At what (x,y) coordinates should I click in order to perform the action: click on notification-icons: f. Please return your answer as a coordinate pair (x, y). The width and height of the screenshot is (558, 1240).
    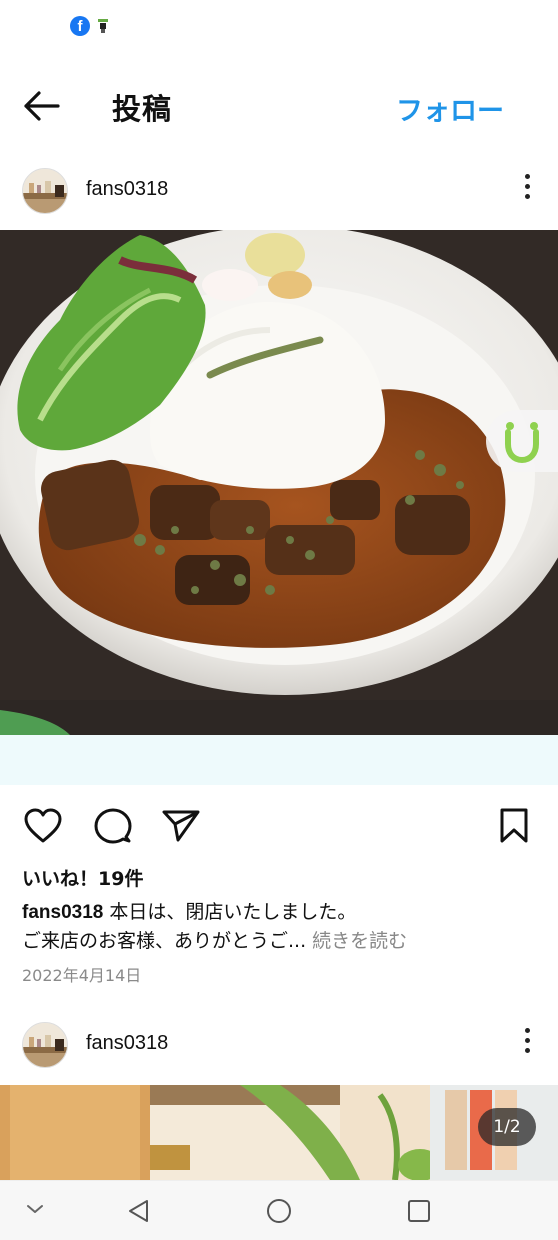
    Looking at the image, I should click on (90, 26).